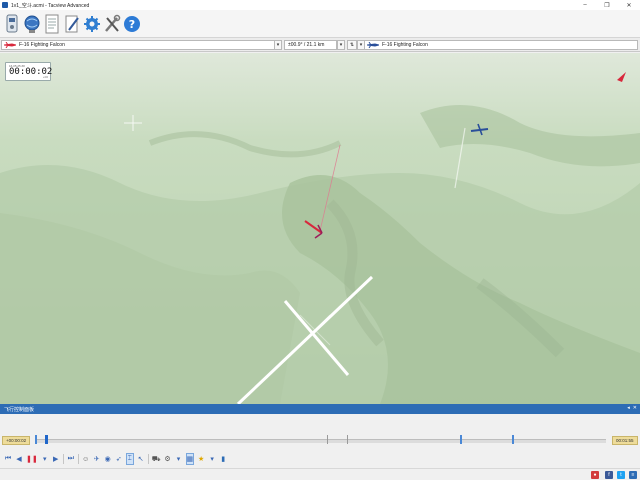  What do you see at coordinates (223, 459) in the screenshot?
I see `zoom-slider-icon: ▮` at bounding box center [223, 459].